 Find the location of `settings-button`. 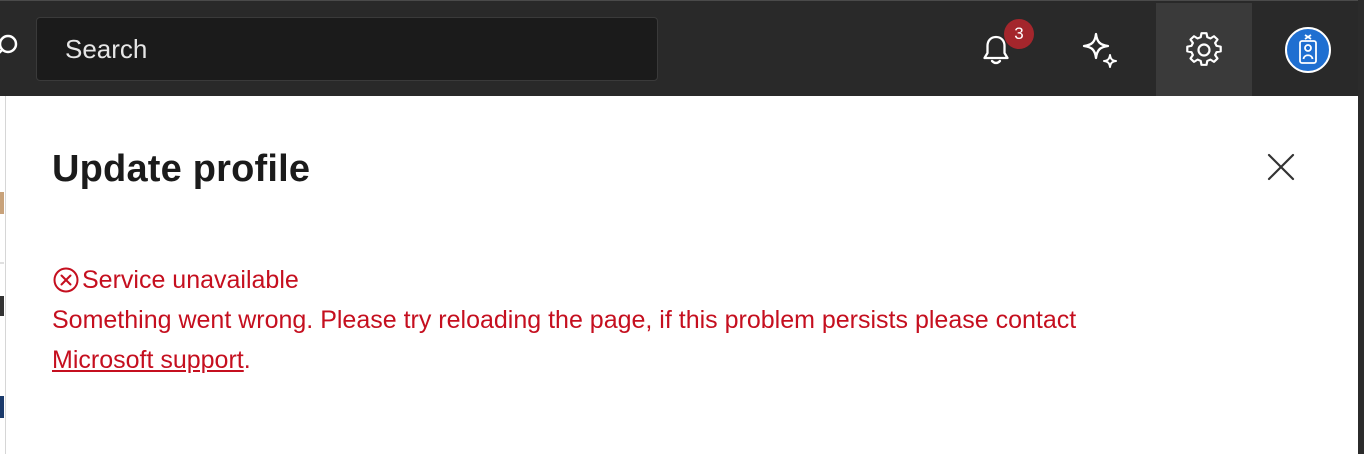

settings-button is located at coordinates (1204, 50).